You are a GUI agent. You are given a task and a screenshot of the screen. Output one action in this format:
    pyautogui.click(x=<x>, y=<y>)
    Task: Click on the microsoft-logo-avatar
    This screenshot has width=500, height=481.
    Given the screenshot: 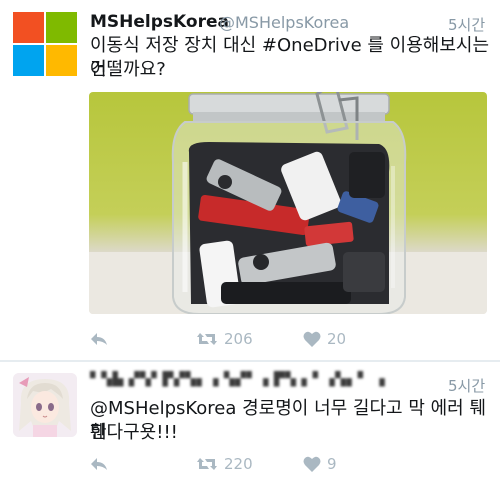 What is the action you would take?
    pyautogui.click(x=45, y=44)
    